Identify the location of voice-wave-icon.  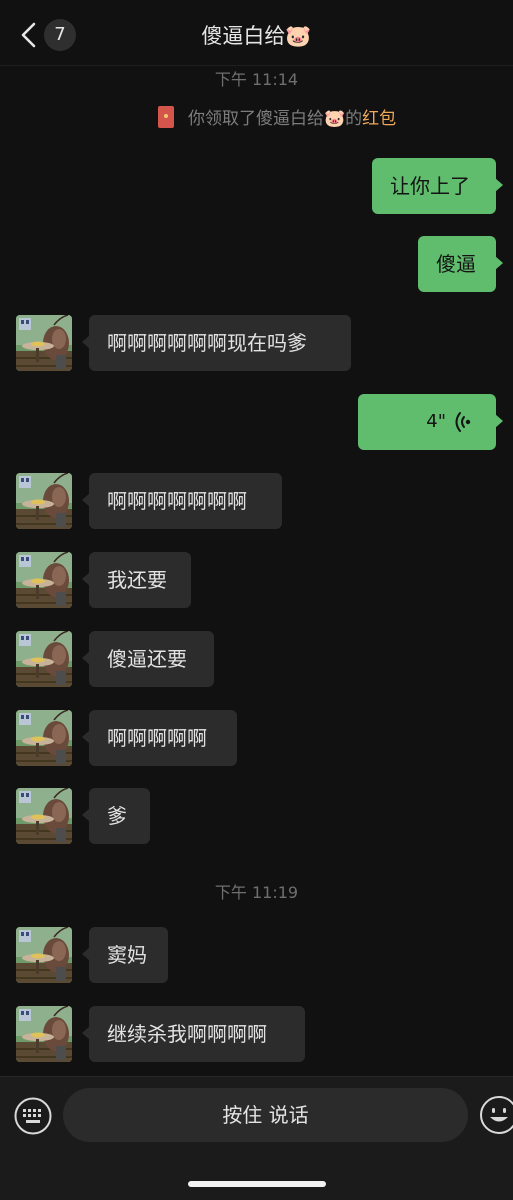
(463, 422).